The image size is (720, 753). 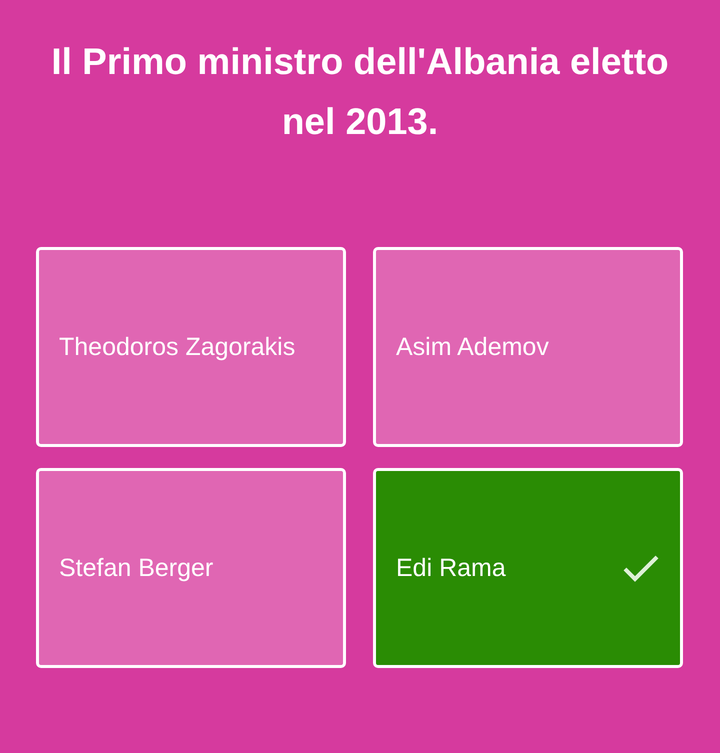 What do you see at coordinates (360, 92) in the screenshot?
I see `question-title: Il Primo ministro dell'Albania eletto nel 2013.` at bounding box center [360, 92].